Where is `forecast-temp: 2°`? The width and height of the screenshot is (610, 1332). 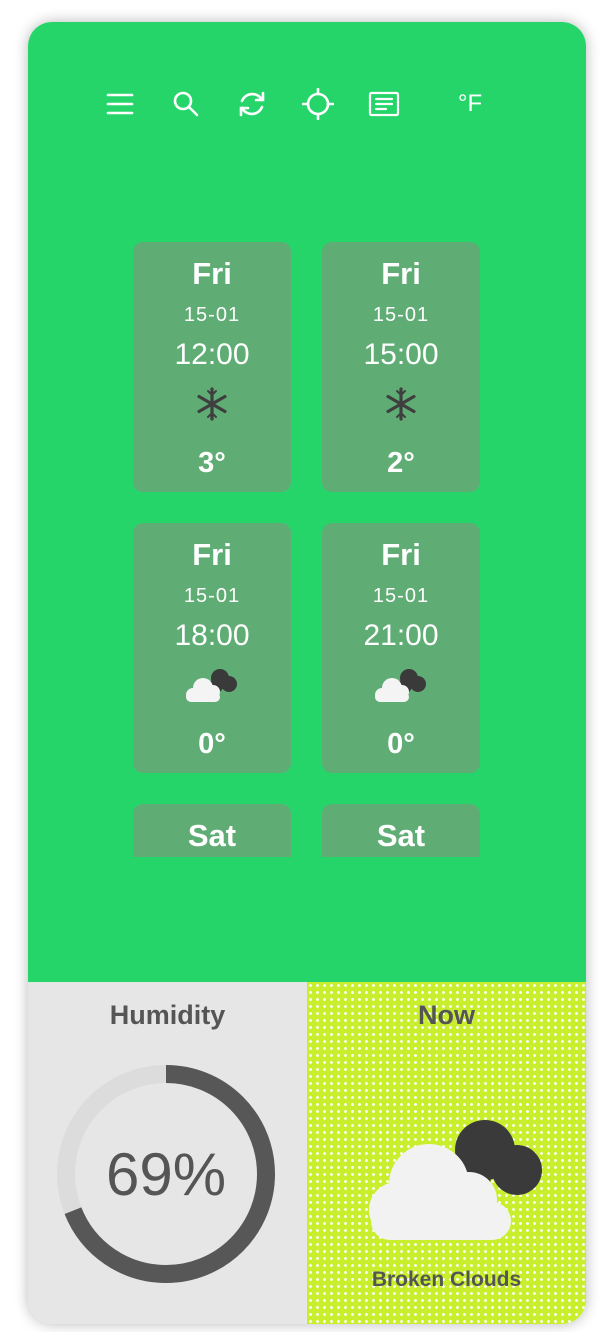 forecast-temp: 2° is located at coordinates (401, 463).